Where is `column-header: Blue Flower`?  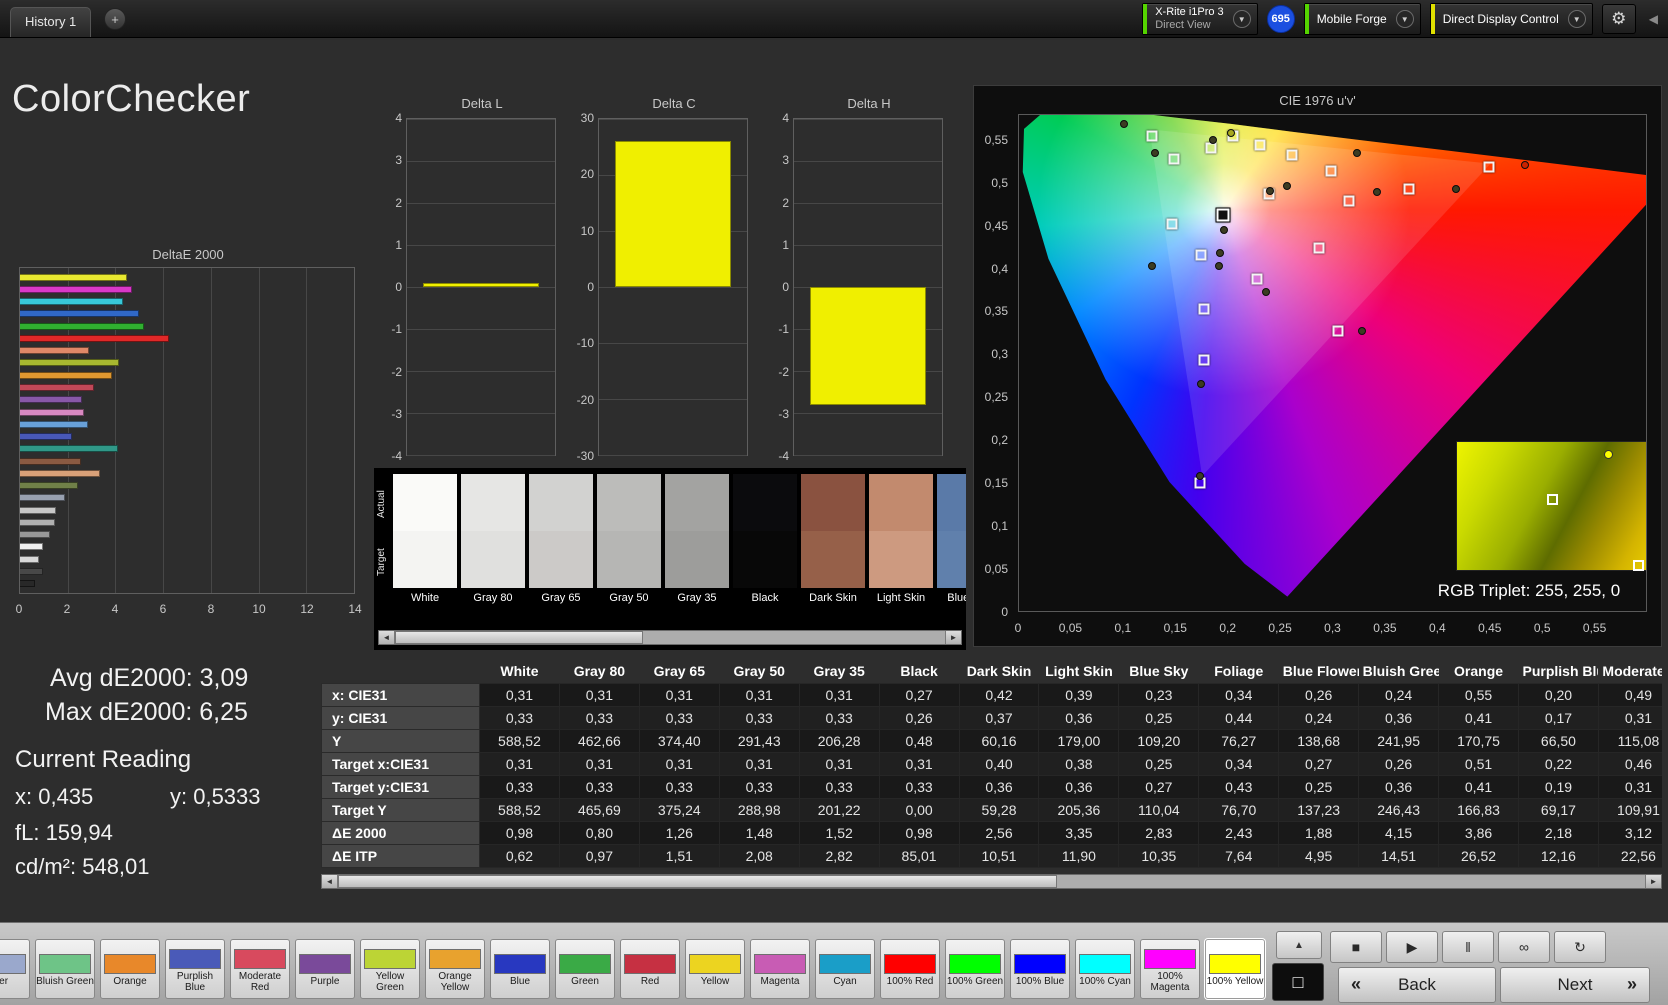 column-header: Blue Flower is located at coordinates (1320, 671).